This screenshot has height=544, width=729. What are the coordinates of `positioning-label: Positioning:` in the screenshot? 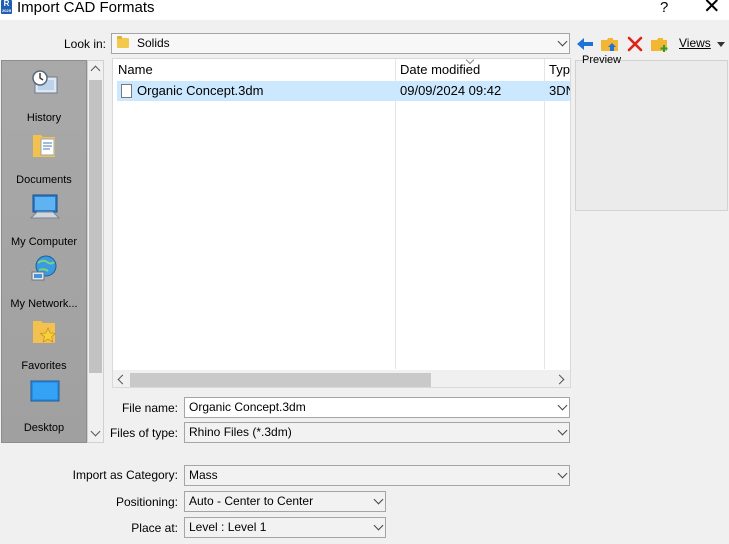 It's located at (146, 502).